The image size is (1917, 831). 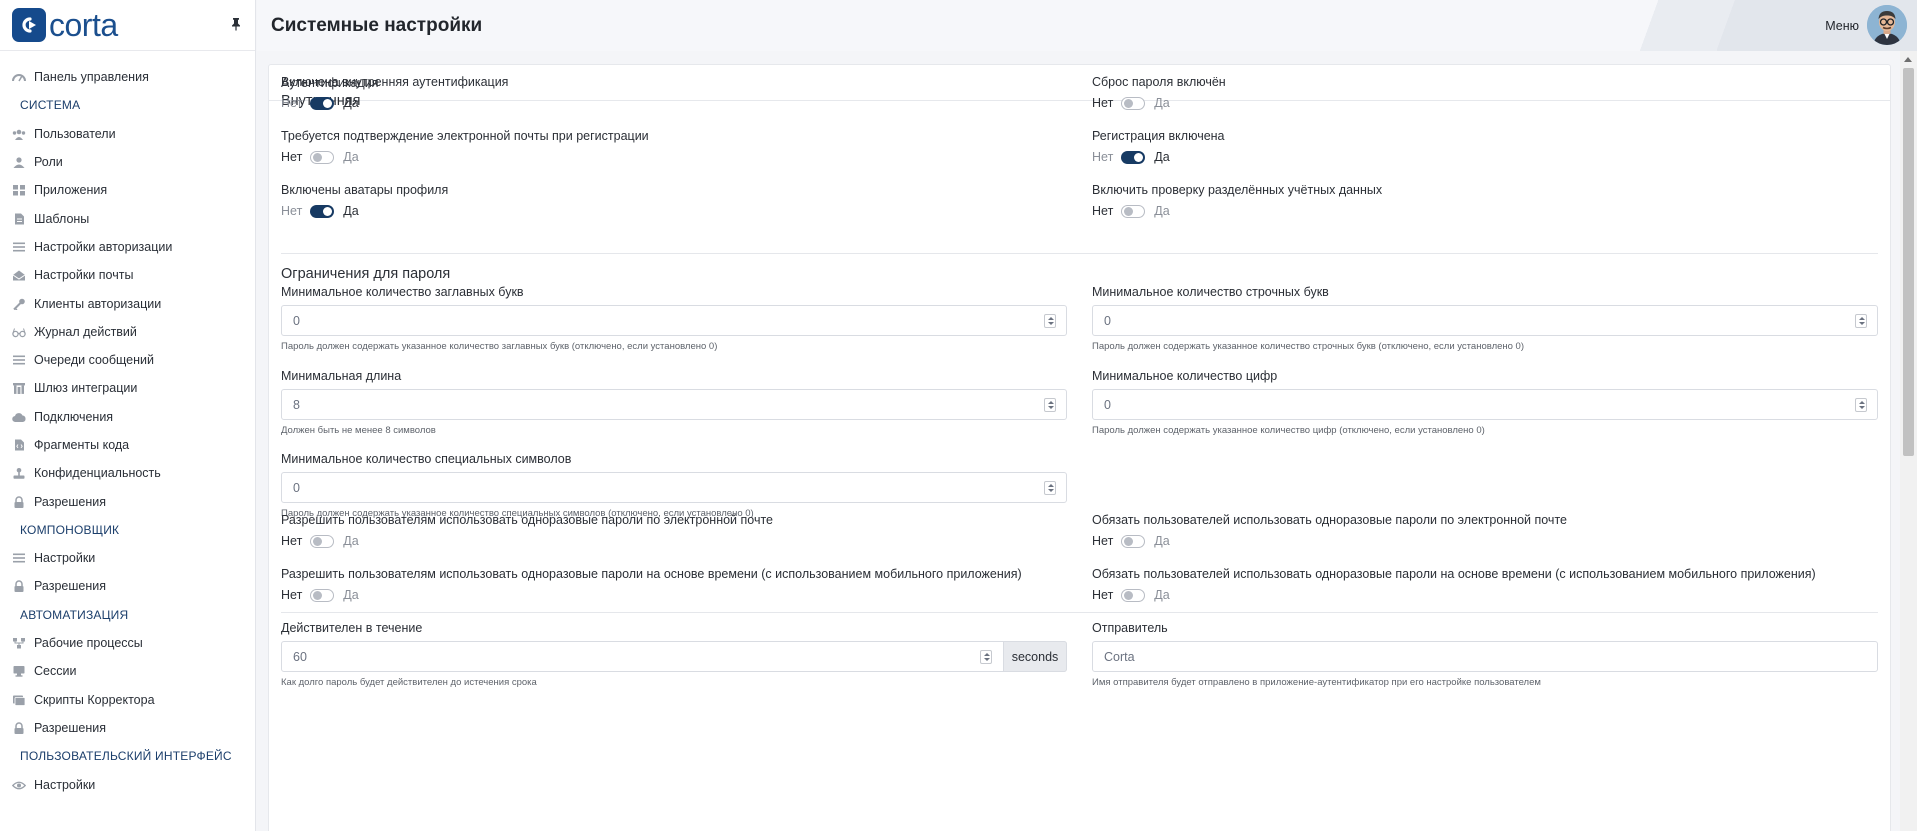 What do you see at coordinates (127, 417) in the screenshot?
I see `sidebar-item: Подключения` at bounding box center [127, 417].